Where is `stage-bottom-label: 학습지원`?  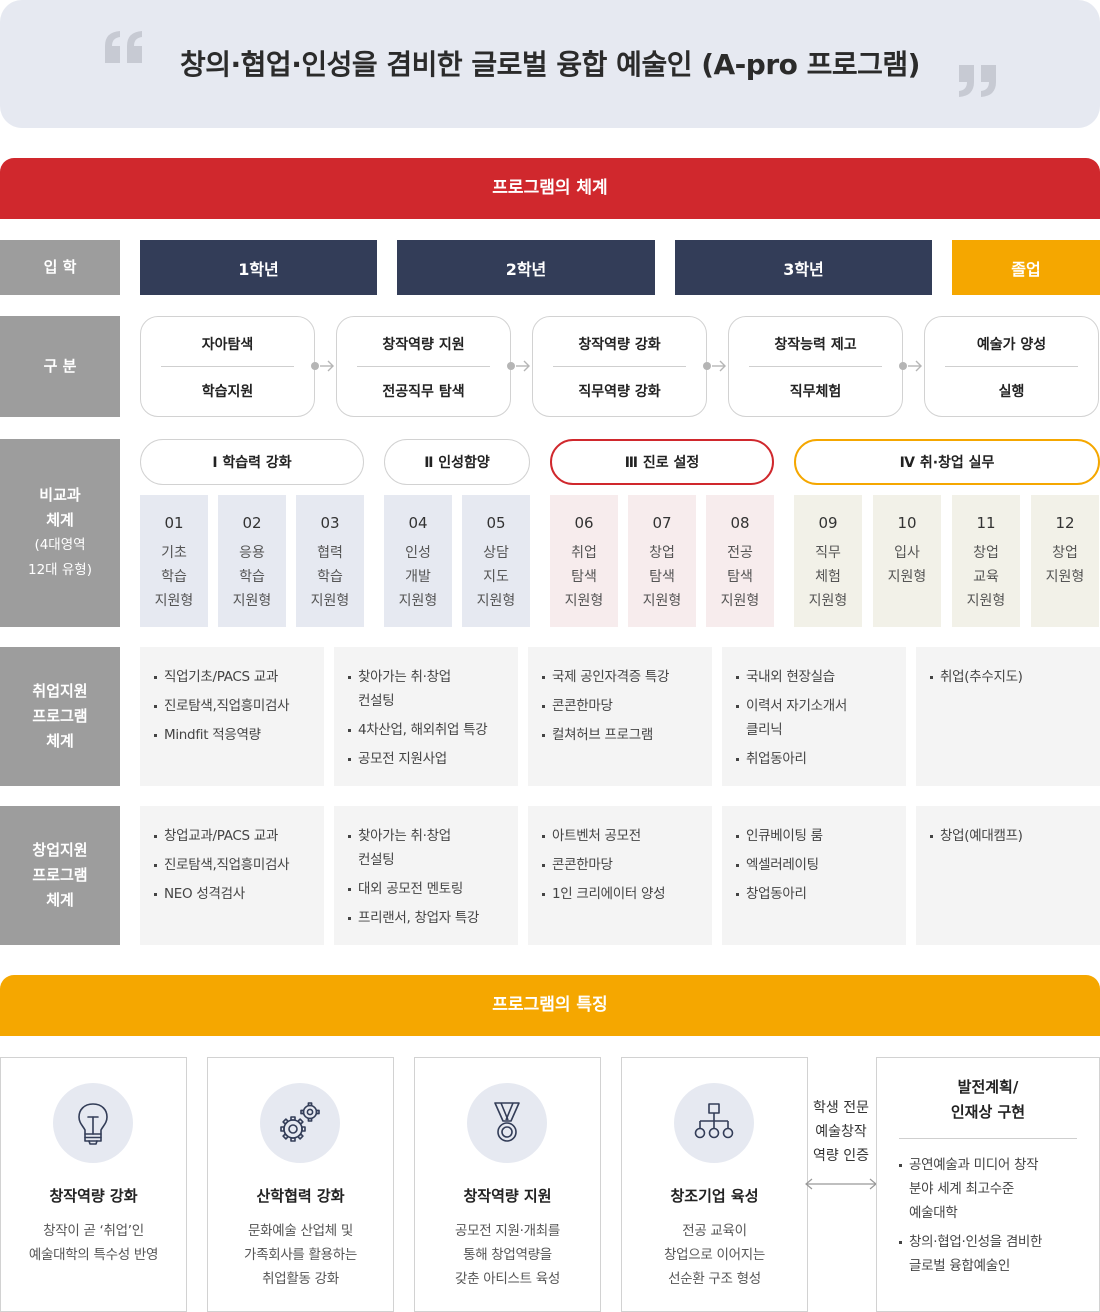
stage-bottom-label: 학습지원 is located at coordinates (227, 392).